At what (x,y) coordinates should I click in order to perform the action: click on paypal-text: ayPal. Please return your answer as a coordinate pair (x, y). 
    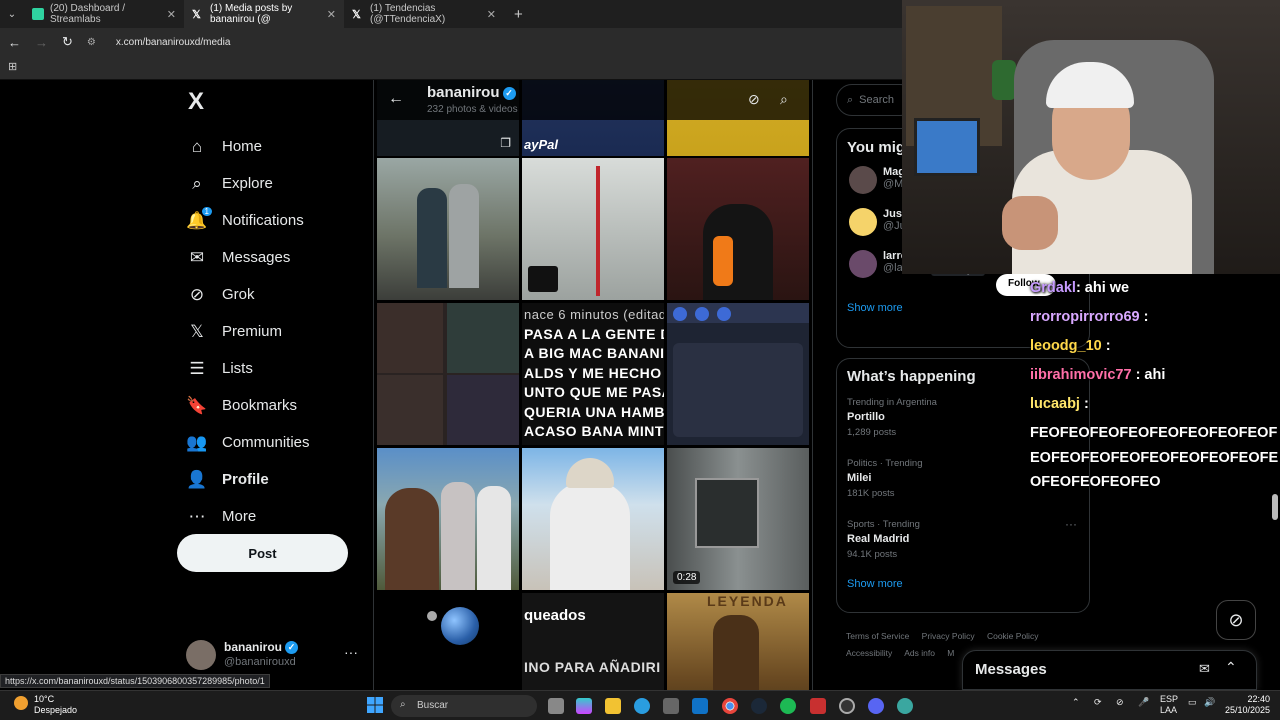
    Looking at the image, I should click on (541, 144).